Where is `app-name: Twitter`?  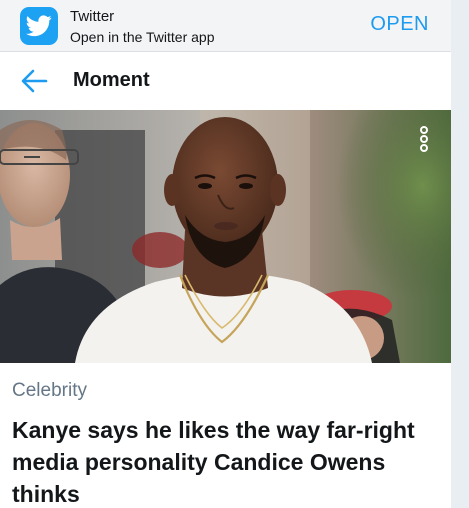
app-name: Twitter is located at coordinates (92, 16).